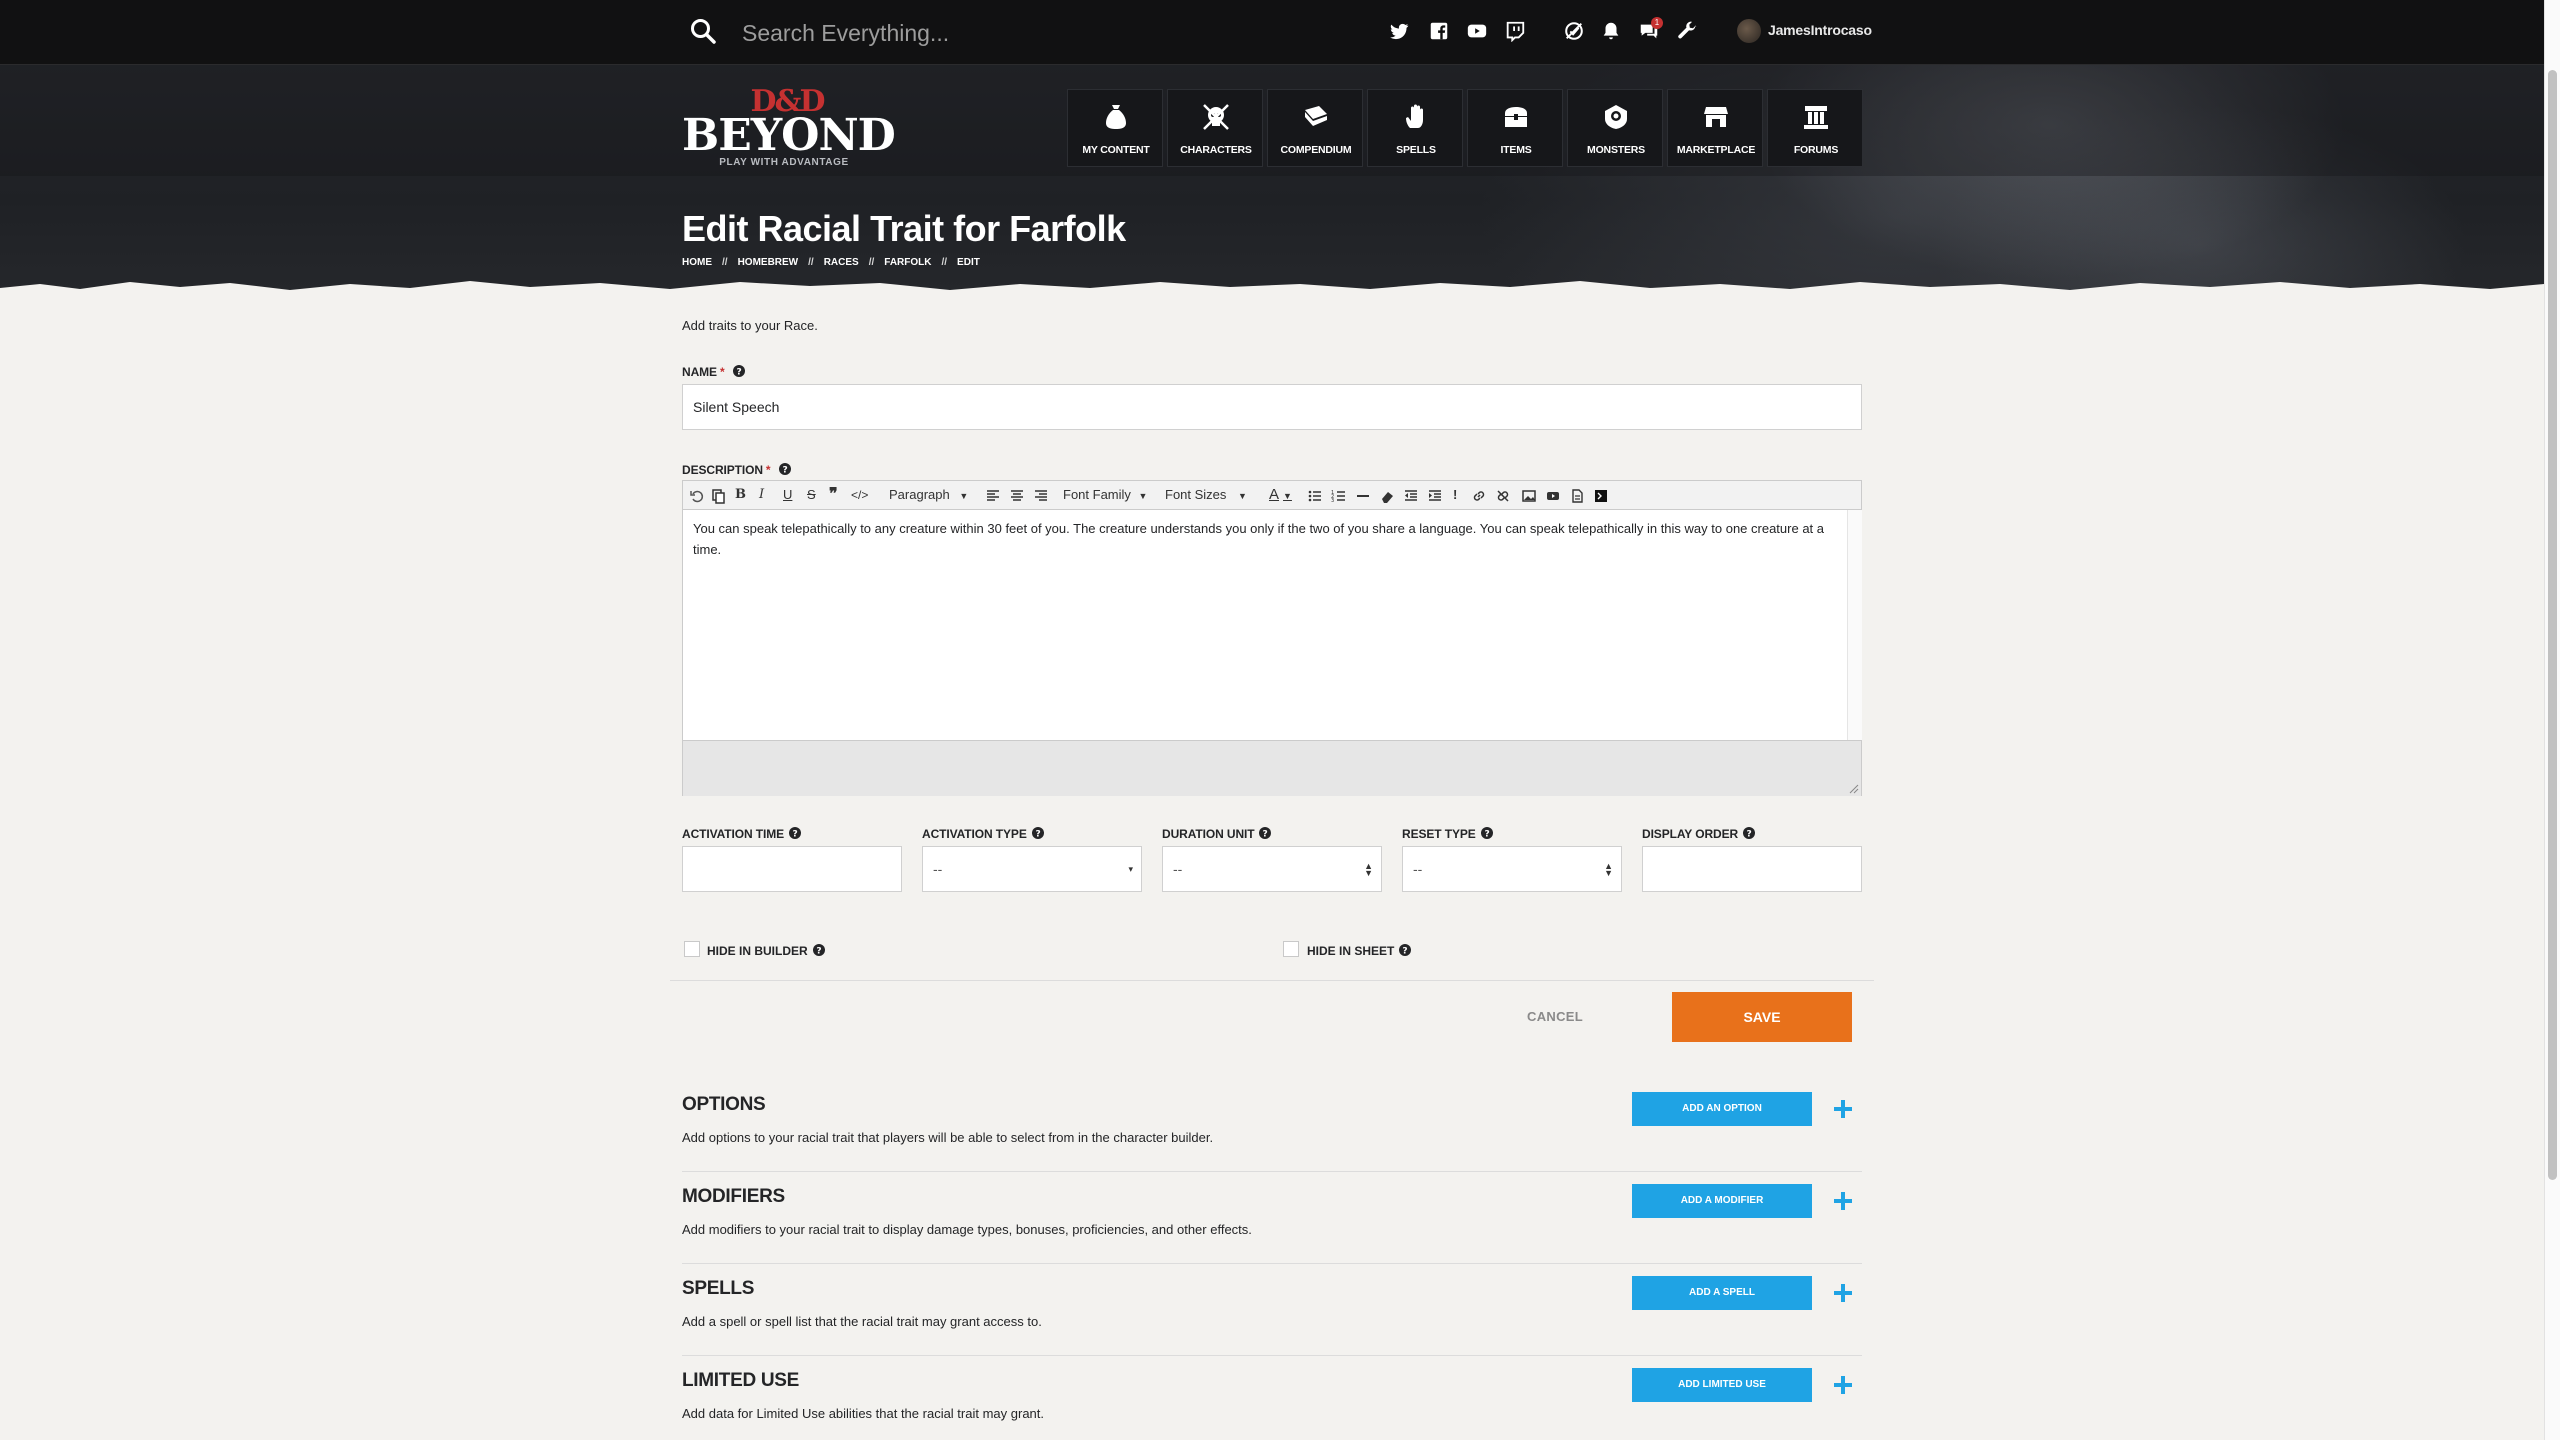 Image resolution: width=2560 pixels, height=1440 pixels. I want to click on resize-handle-icon, so click(1854, 789).